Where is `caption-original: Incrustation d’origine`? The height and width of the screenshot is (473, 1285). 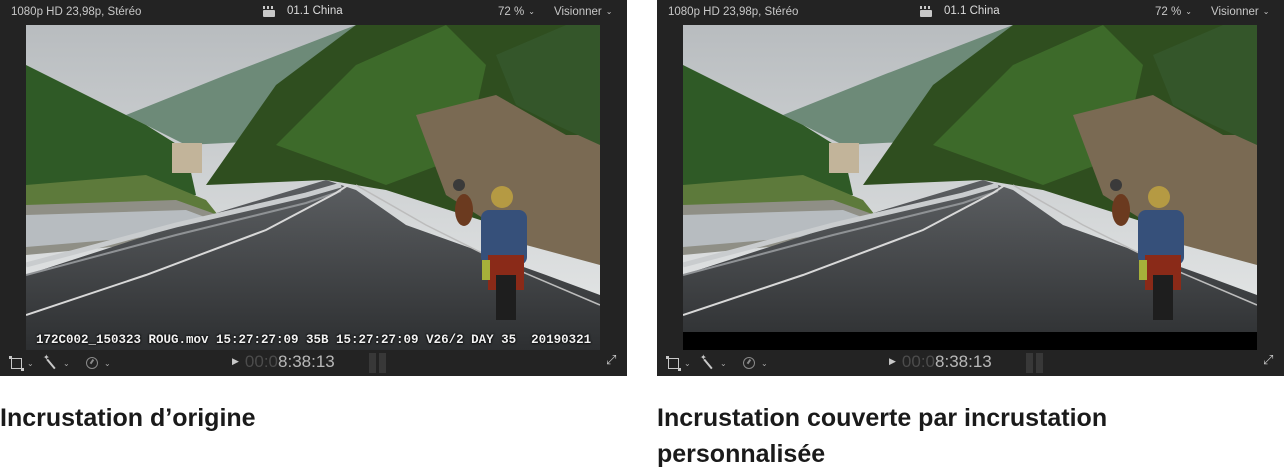 caption-original: Incrustation d’origine is located at coordinates (128, 418).